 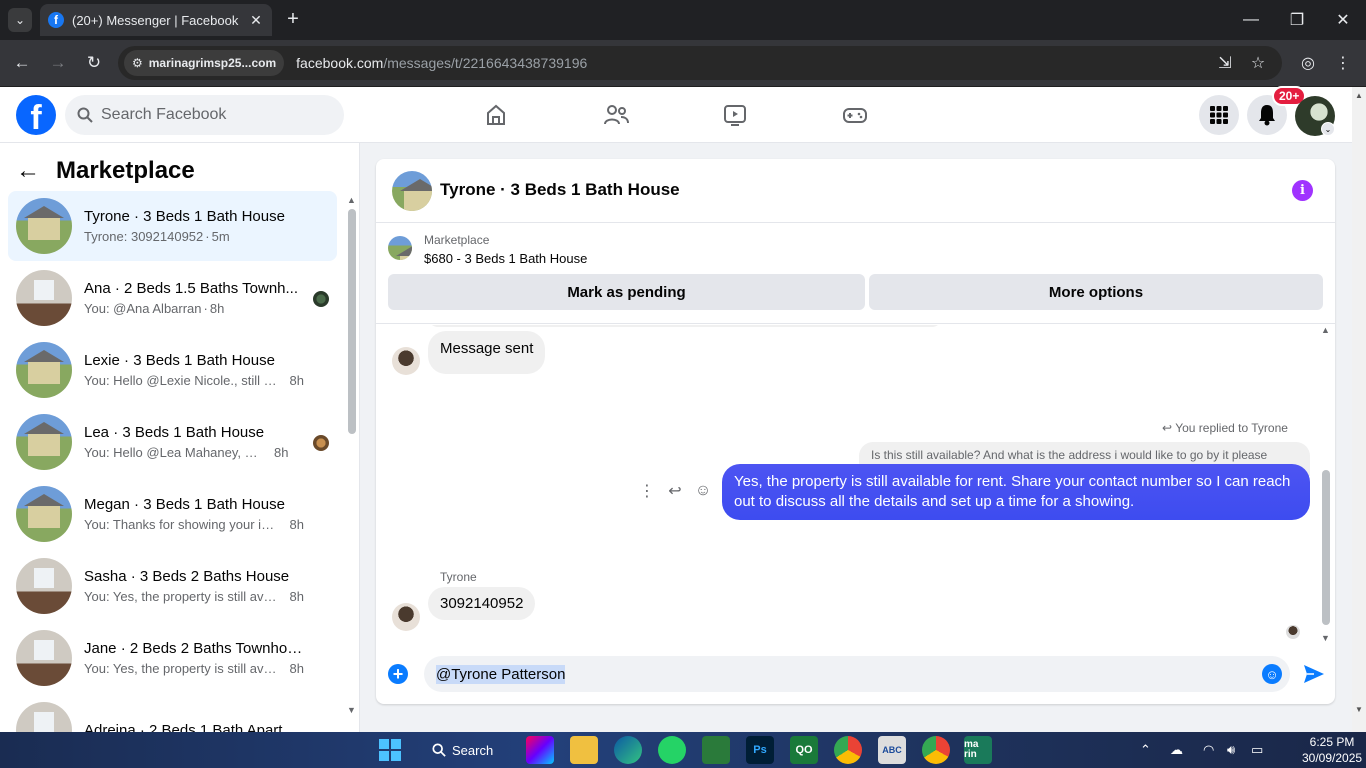 What do you see at coordinates (584, 750) in the screenshot?
I see `file-explorer-icon` at bounding box center [584, 750].